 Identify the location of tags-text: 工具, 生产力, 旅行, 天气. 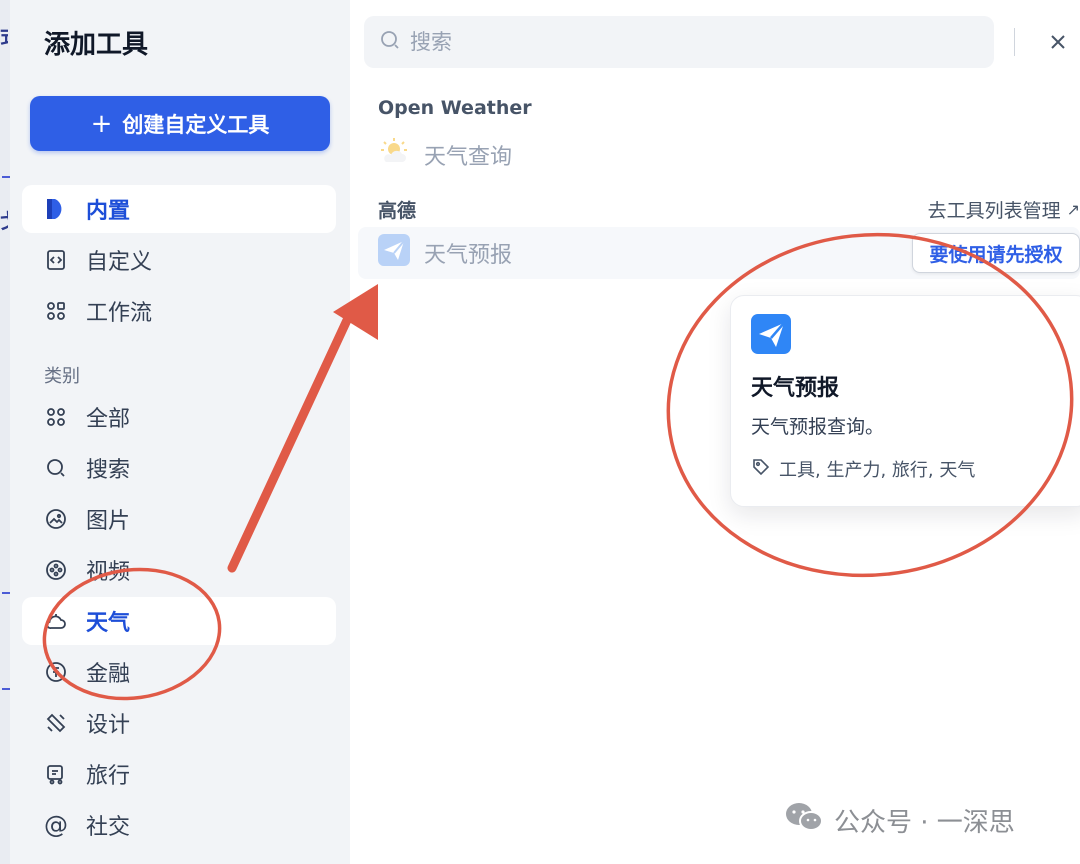
(877, 470).